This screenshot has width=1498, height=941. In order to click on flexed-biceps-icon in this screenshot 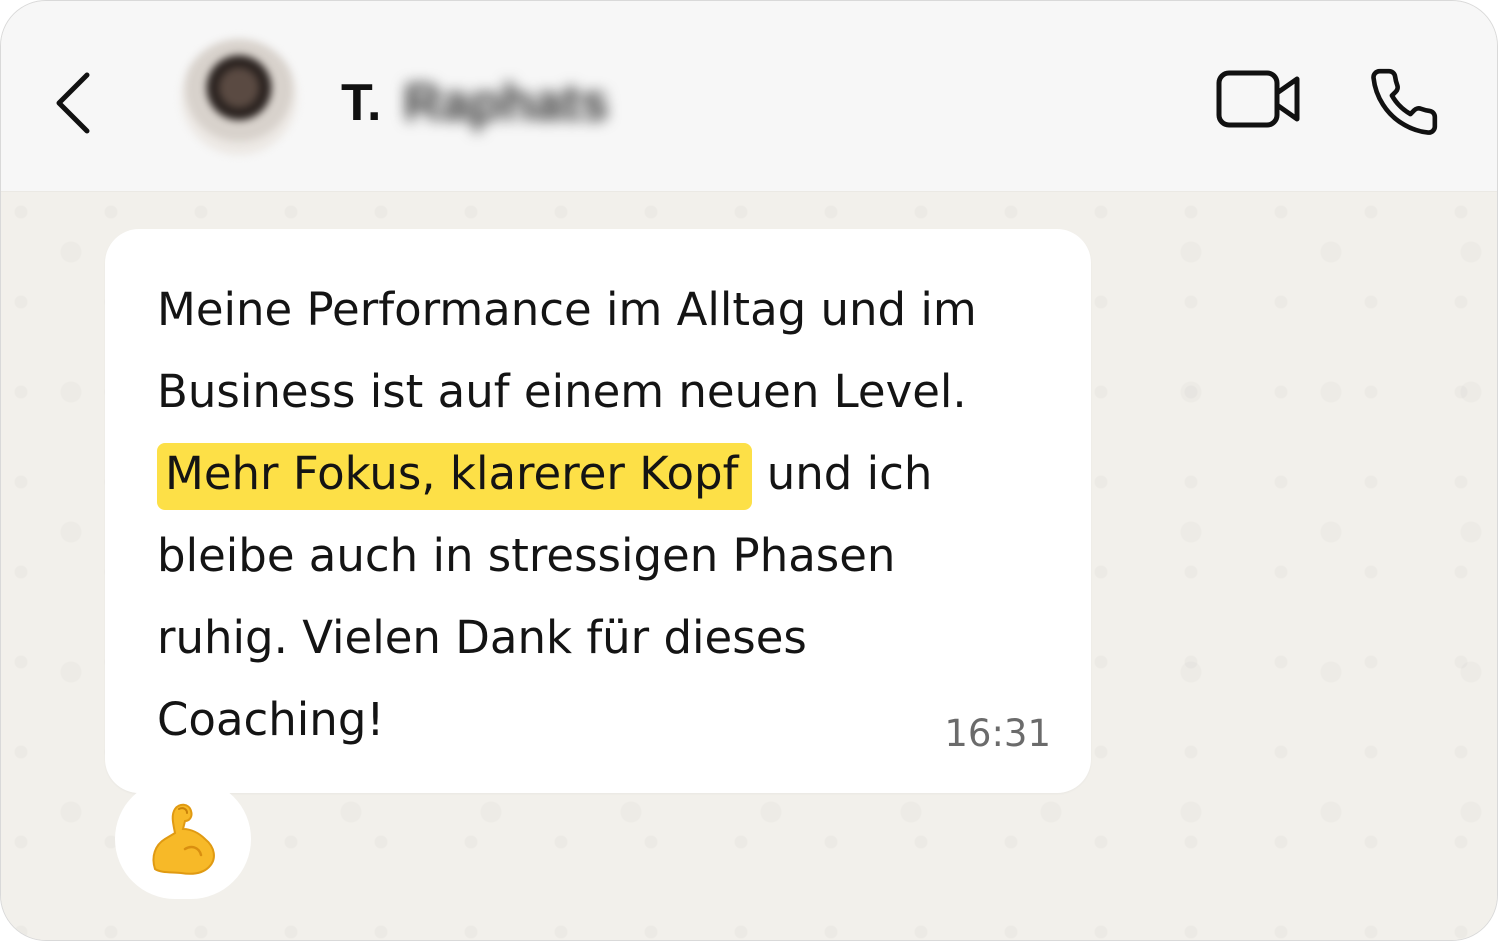, I will do `click(183, 839)`.